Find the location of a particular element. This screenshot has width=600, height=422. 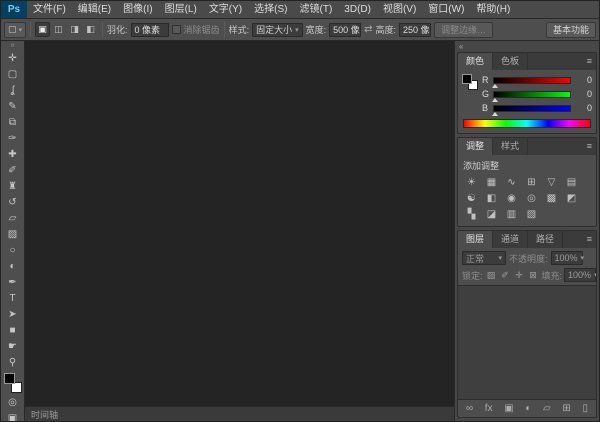

adjustments-tab-styles: 样式 is located at coordinates (511, 146).